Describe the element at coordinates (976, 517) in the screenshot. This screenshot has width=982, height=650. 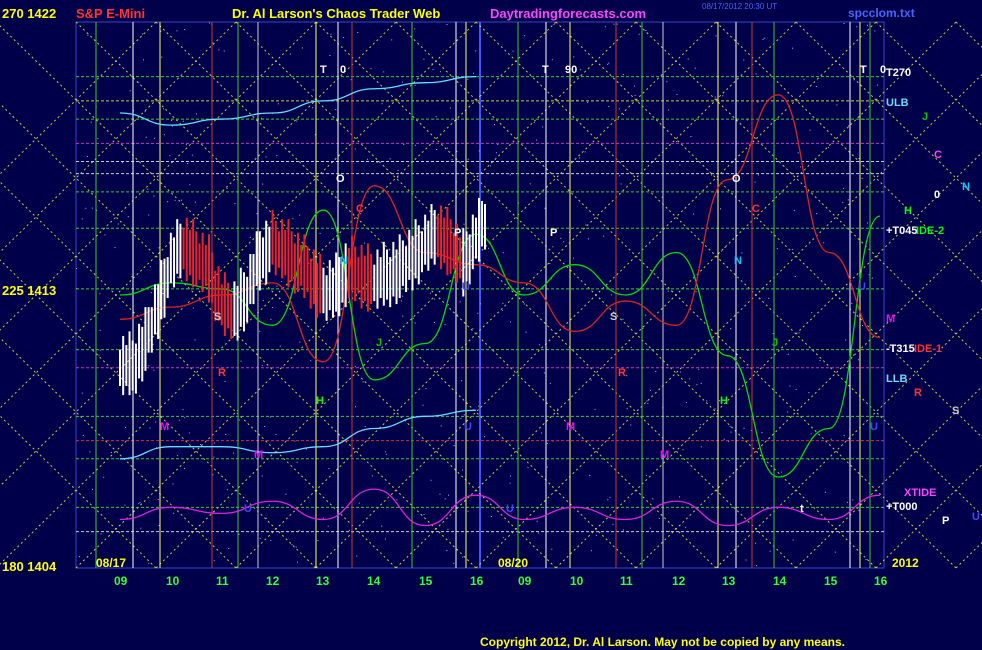
I see `right-label: U` at that location.